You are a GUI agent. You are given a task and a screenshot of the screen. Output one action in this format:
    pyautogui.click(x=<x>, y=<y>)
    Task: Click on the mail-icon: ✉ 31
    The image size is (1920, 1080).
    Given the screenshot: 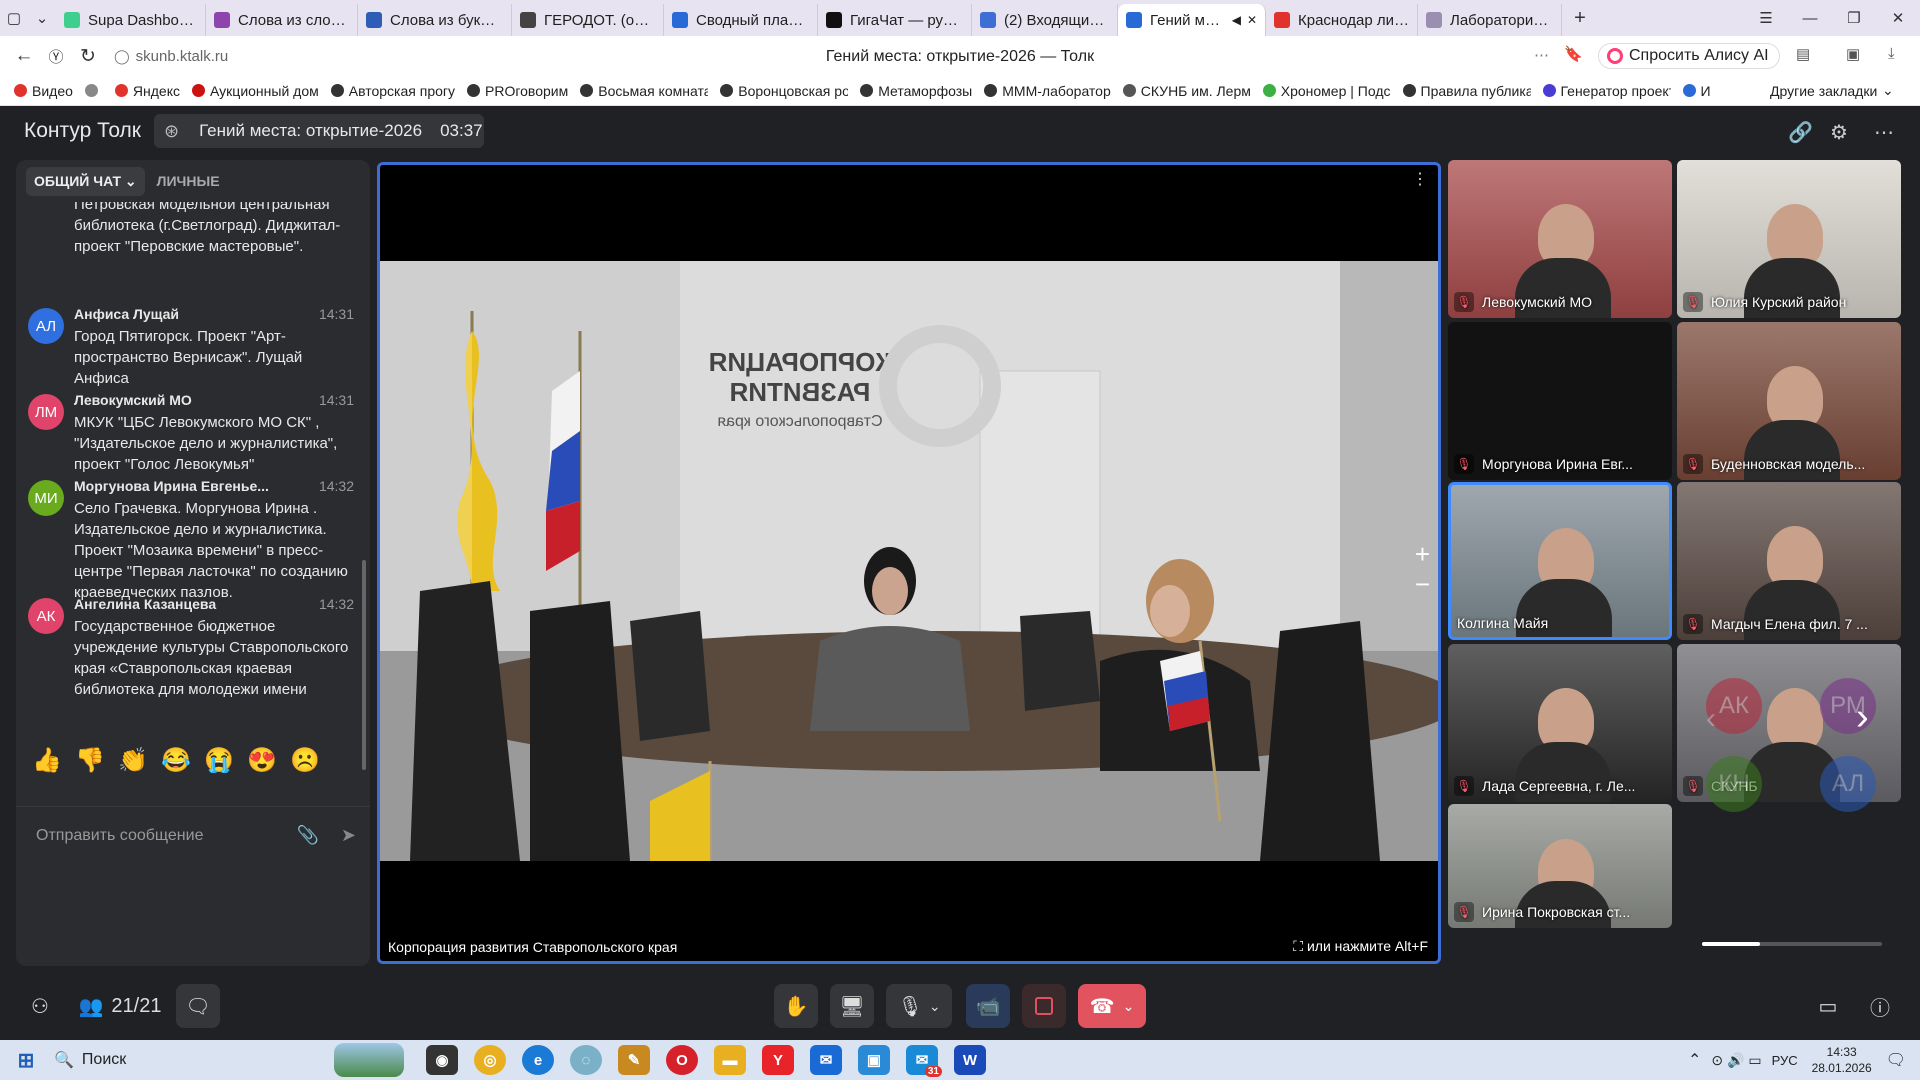 What is the action you would take?
    pyautogui.click(x=924, y=1061)
    